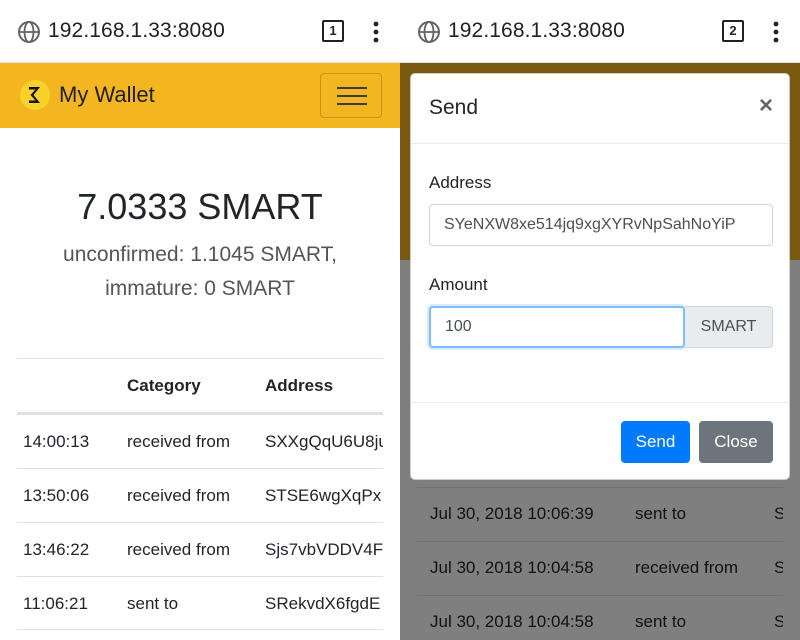 The width and height of the screenshot is (800, 640). Describe the element at coordinates (655, 442) in the screenshot. I see `send-button: Send` at that location.